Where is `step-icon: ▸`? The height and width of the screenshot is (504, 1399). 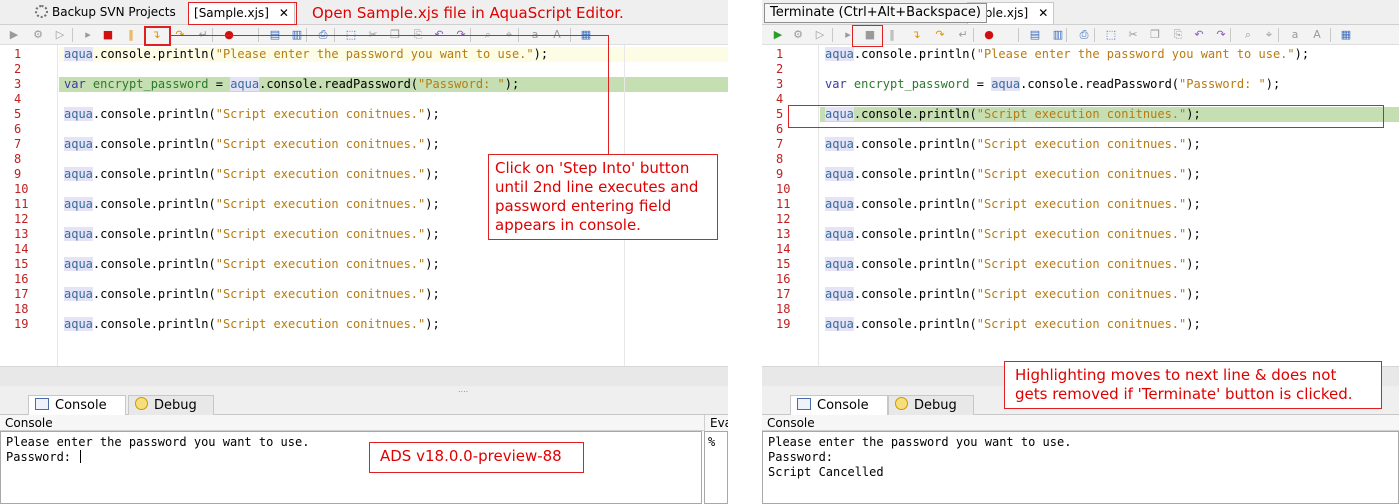 step-icon: ▸ is located at coordinates (88, 35).